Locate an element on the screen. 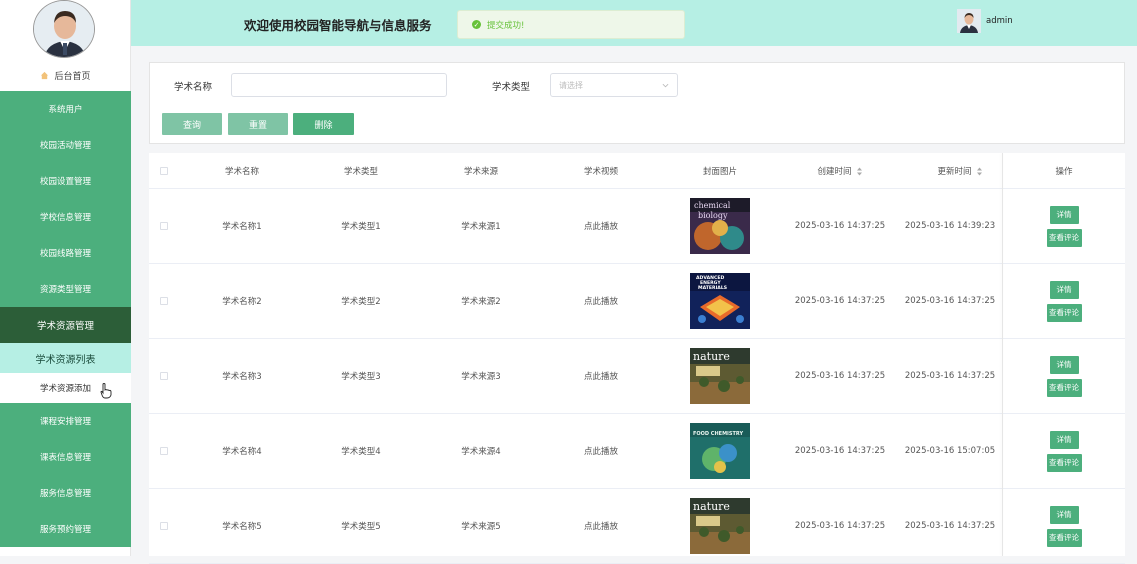 The height and width of the screenshot is (564, 1137). menu-item-academic-resources: 学术资源管理 is located at coordinates (65, 325).